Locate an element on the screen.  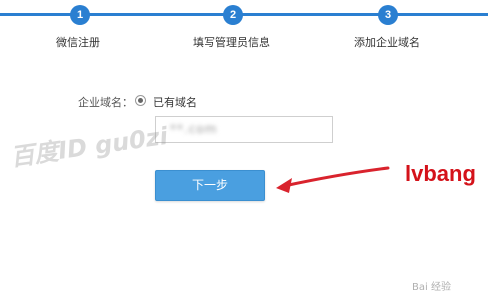
existing-domain-radio-label: 已有域名 is located at coordinates (175, 102).